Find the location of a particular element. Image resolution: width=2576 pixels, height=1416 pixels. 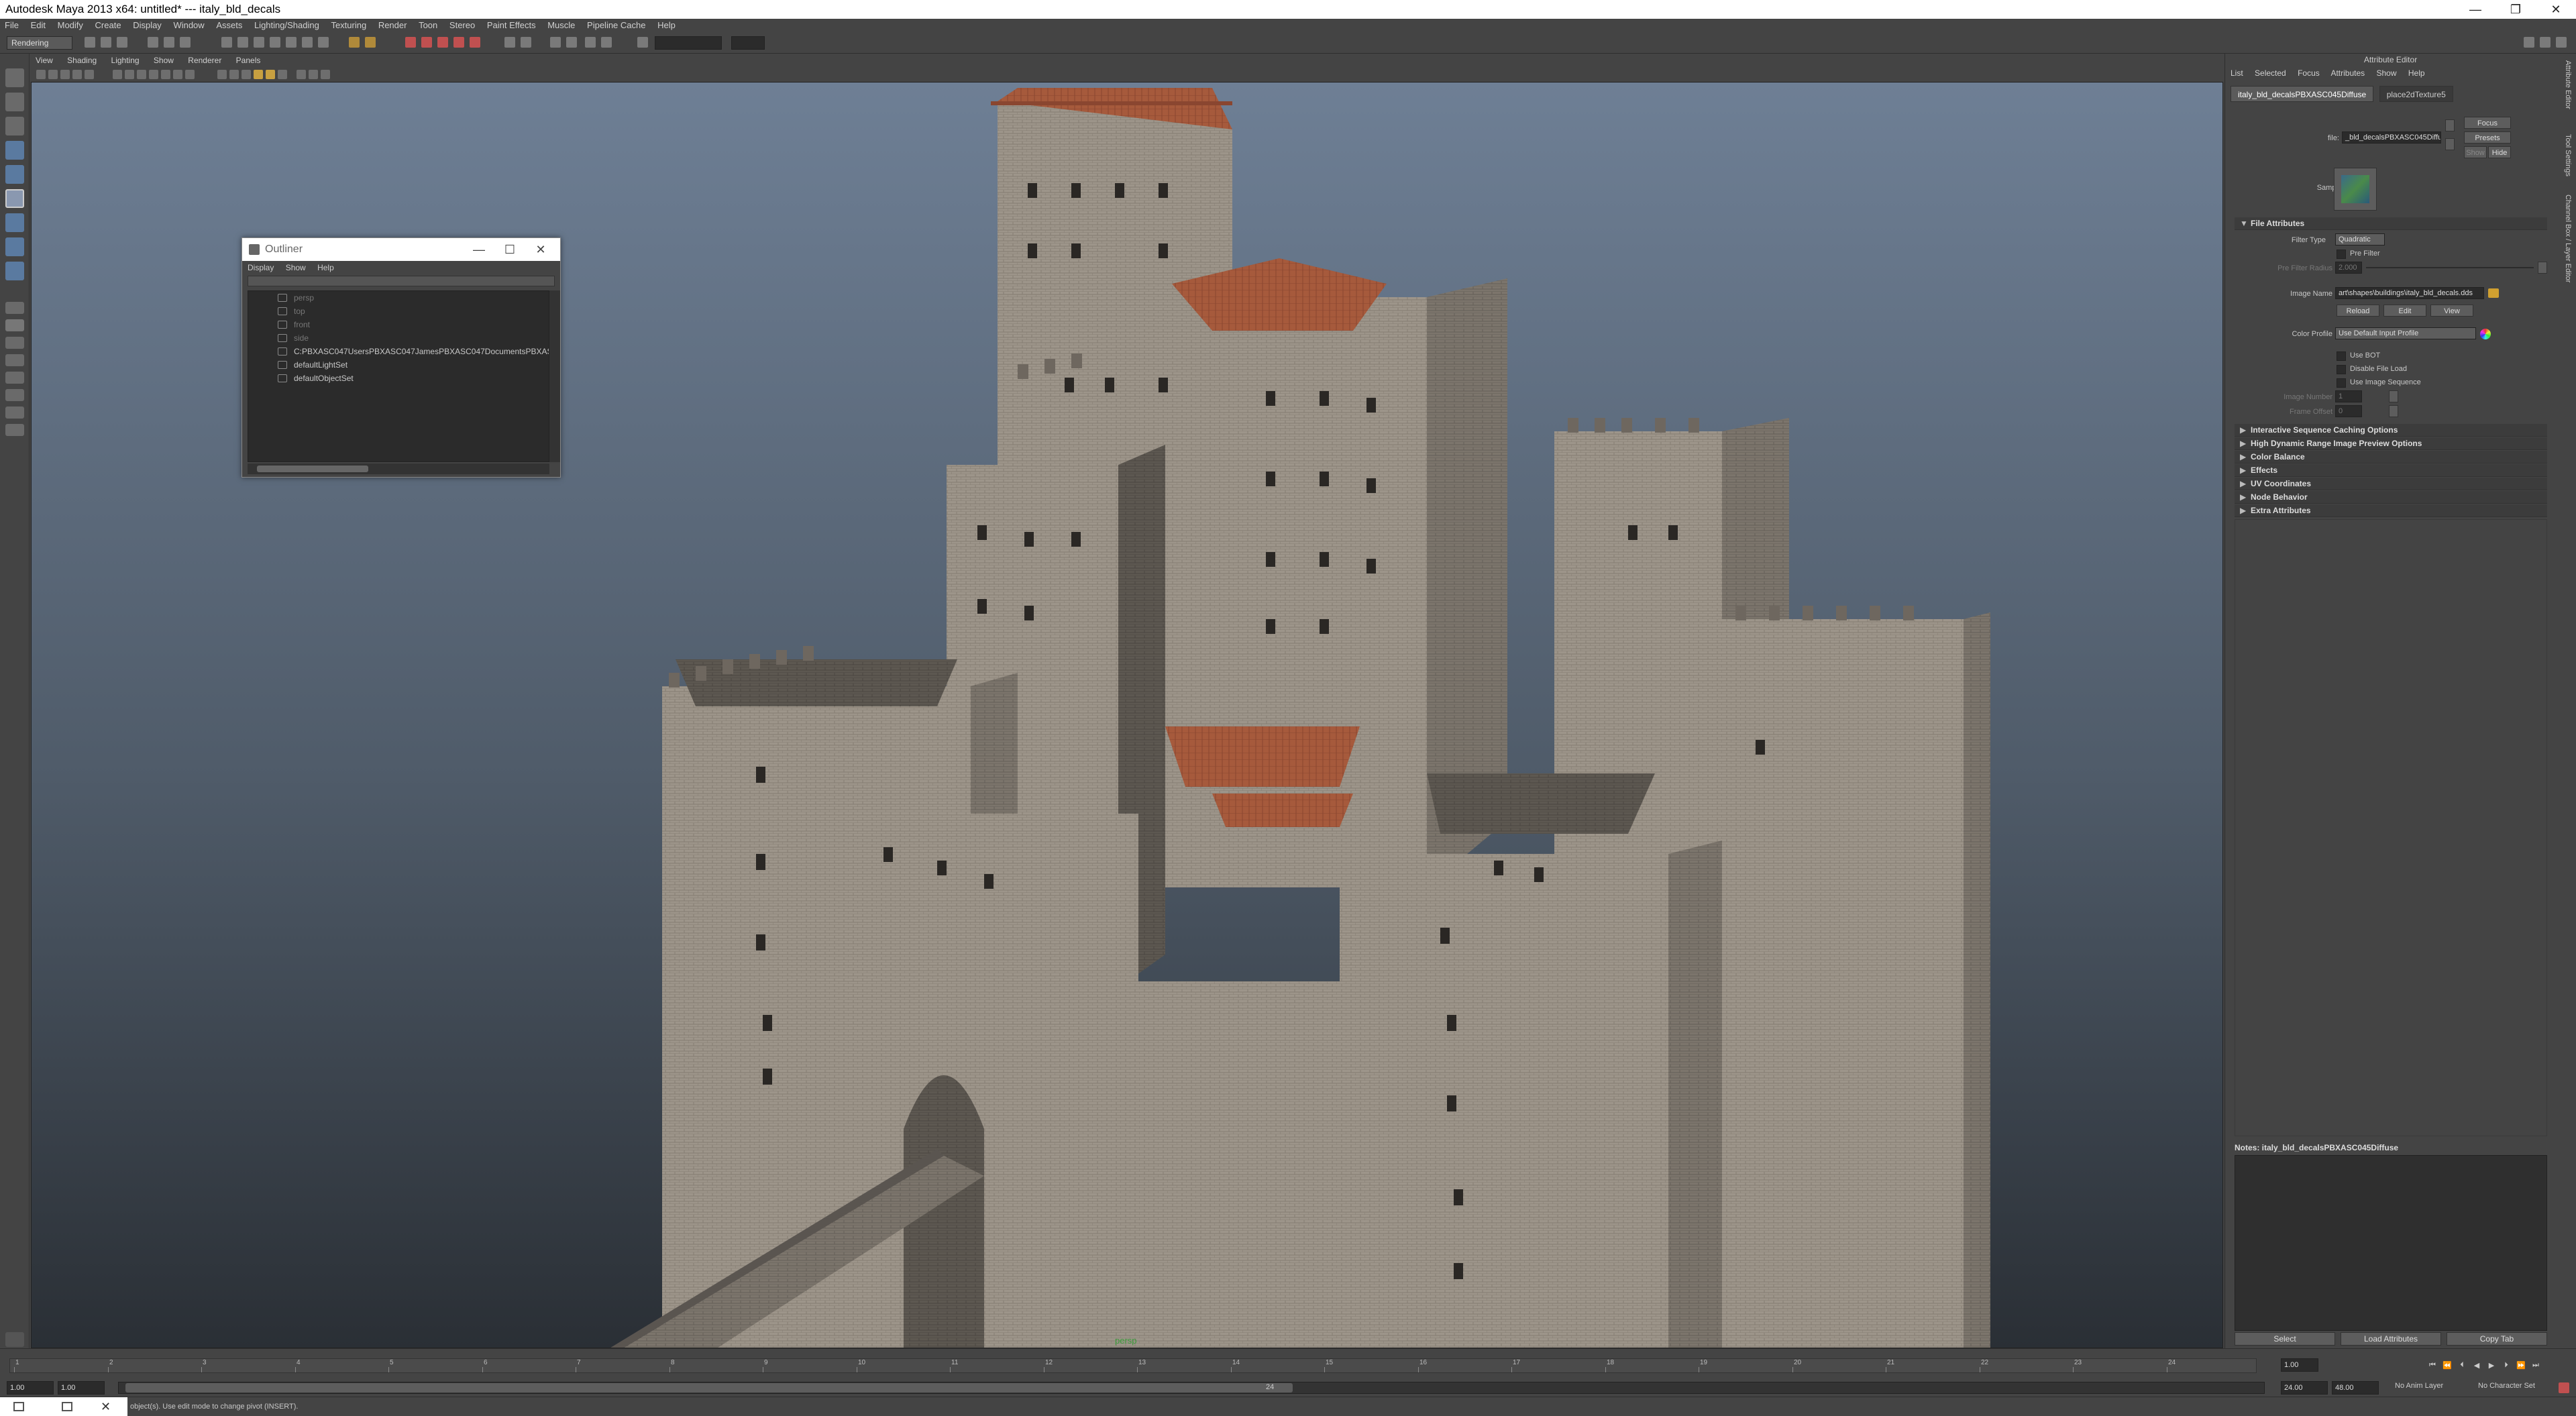

construction-history-icon is located at coordinates (526, 42).